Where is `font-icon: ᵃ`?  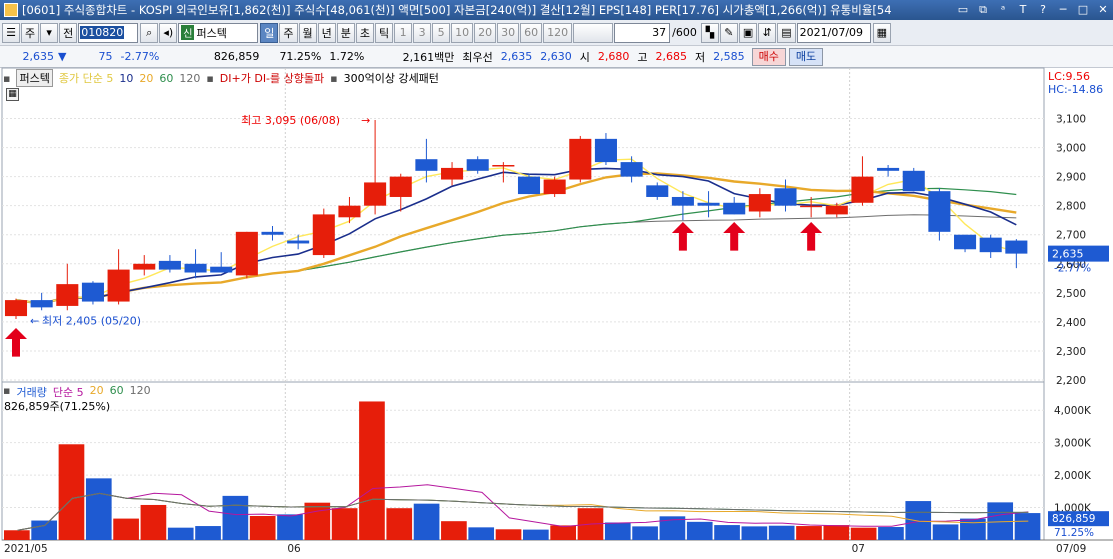 font-icon: ᵃ is located at coordinates (1003, 10).